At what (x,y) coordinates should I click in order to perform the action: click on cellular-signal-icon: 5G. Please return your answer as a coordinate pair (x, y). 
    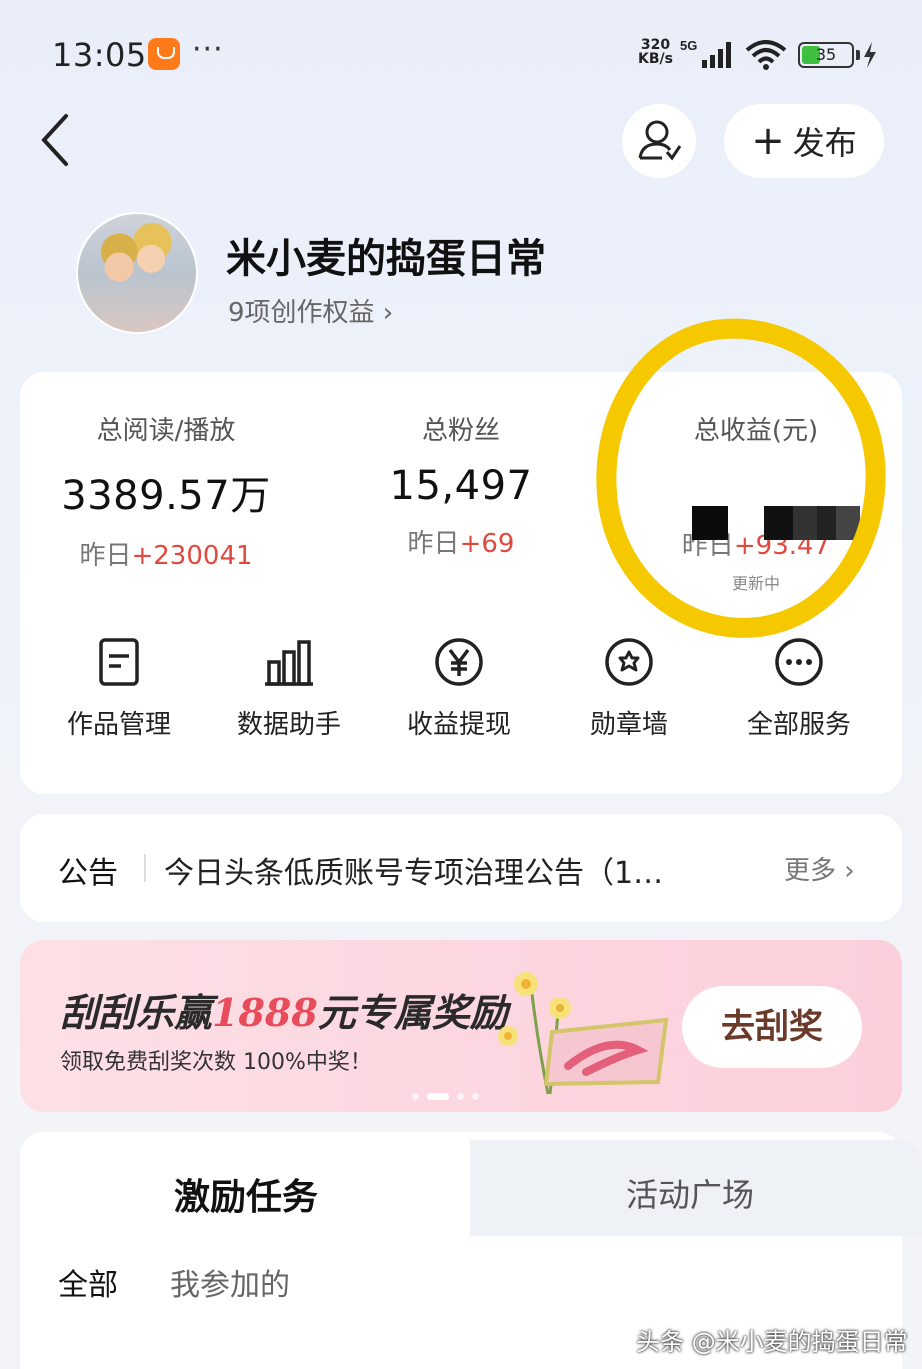
    Looking at the image, I should click on (705, 53).